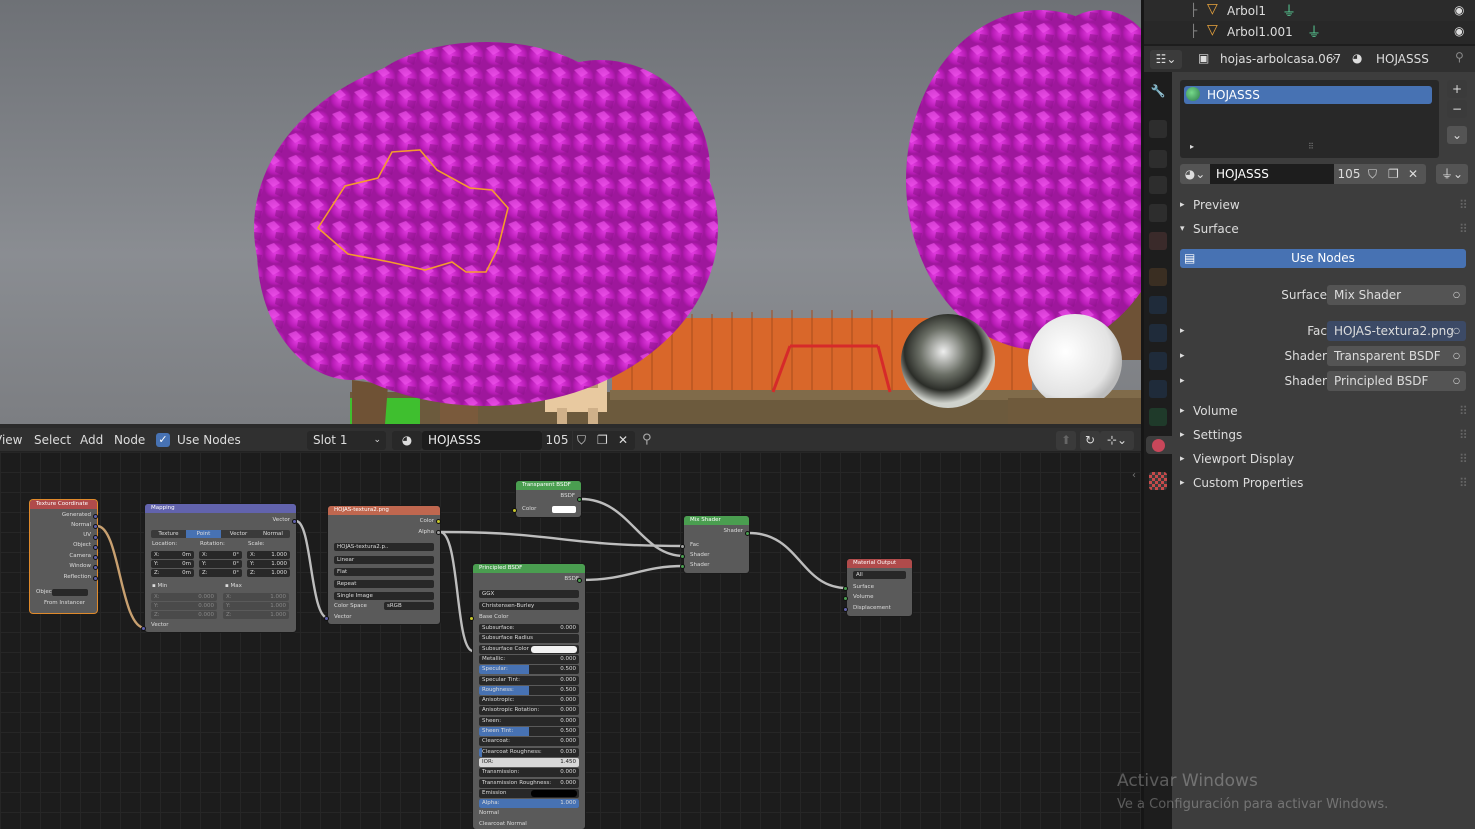 The height and width of the screenshot is (829, 1475). Describe the element at coordinates (529, 721) in the screenshot. I see `bsdf-property: Sheen: 0.000` at that location.